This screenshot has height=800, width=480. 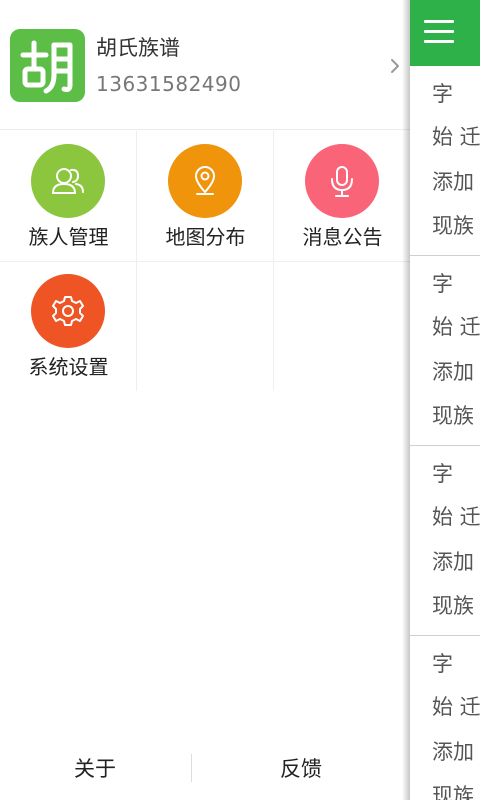 I want to click on app-name: 胡氏族谱, so click(x=138, y=48).